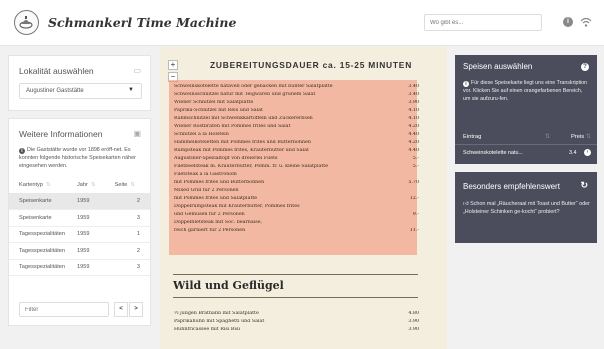 This screenshot has height=349, width=604. What do you see at coordinates (506, 137) in the screenshot?
I see `column-header-entry: Eintrag ⇅` at bounding box center [506, 137].